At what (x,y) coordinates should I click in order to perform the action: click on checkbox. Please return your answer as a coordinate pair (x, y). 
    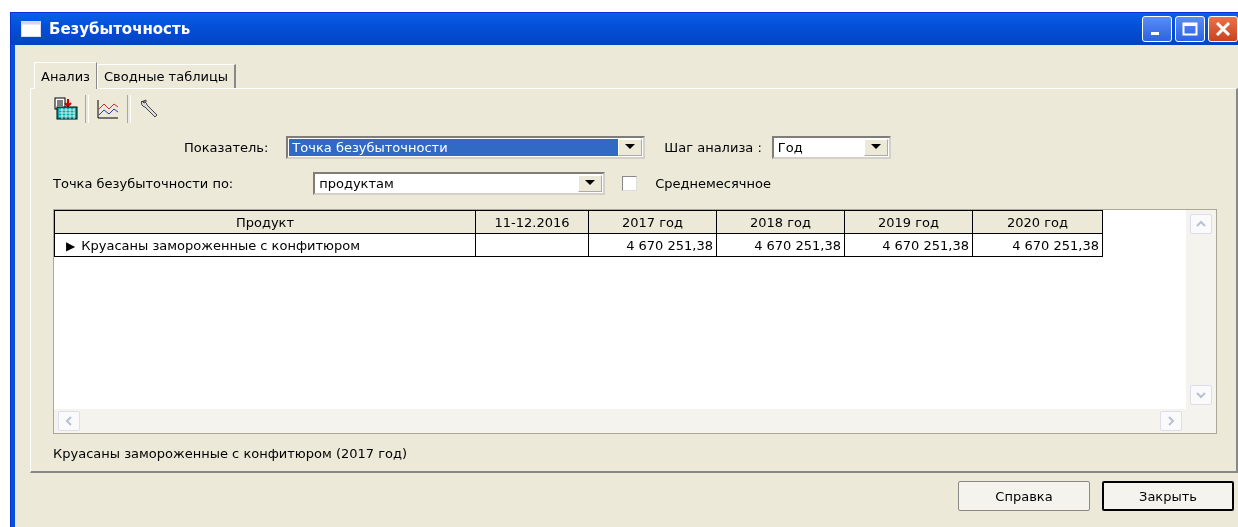
    Looking at the image, I should click on (630, 183).